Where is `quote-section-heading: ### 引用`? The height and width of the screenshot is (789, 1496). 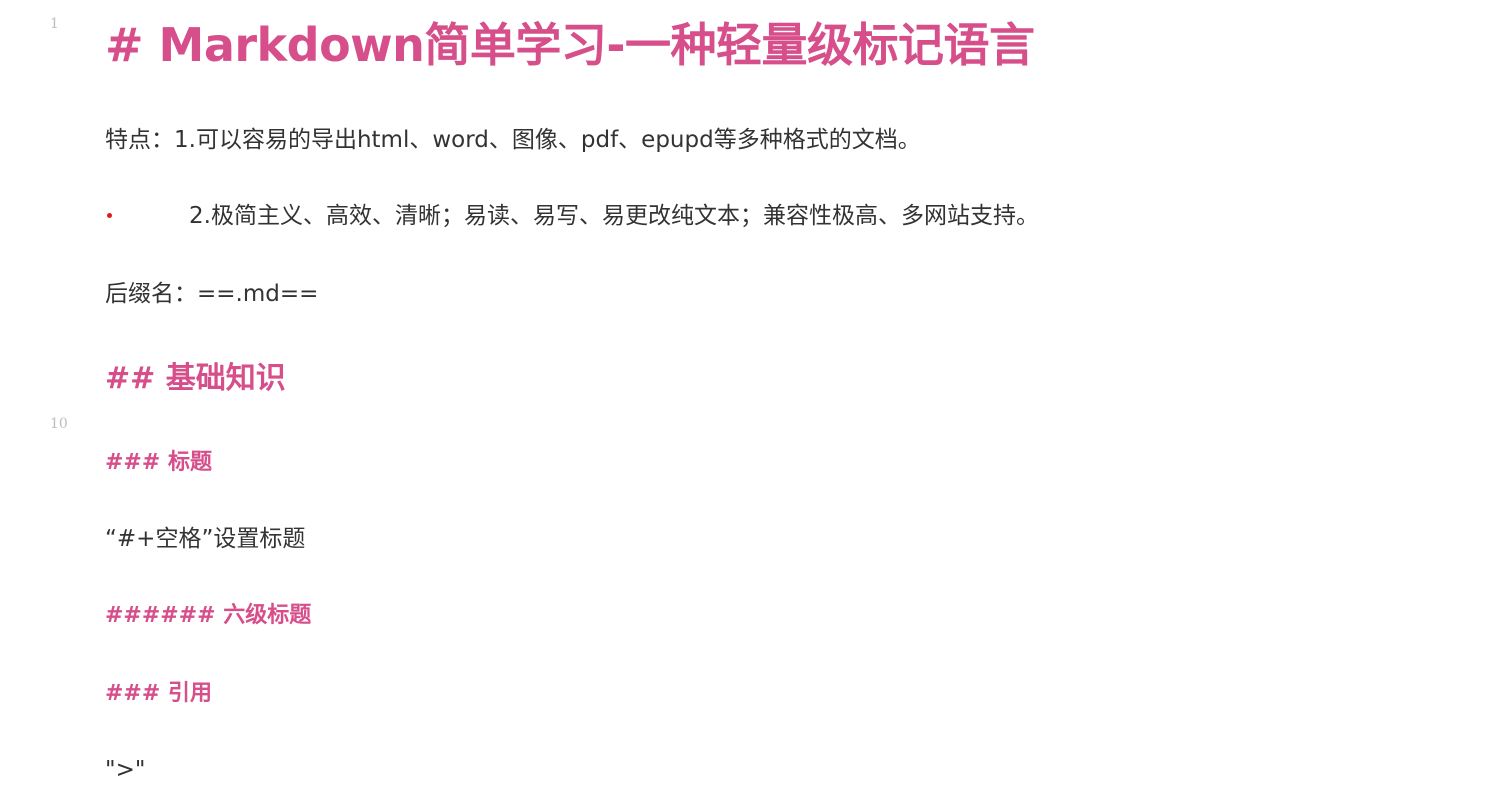 quote-section-heading: ### 引用 is located at coordinates (158, 694).